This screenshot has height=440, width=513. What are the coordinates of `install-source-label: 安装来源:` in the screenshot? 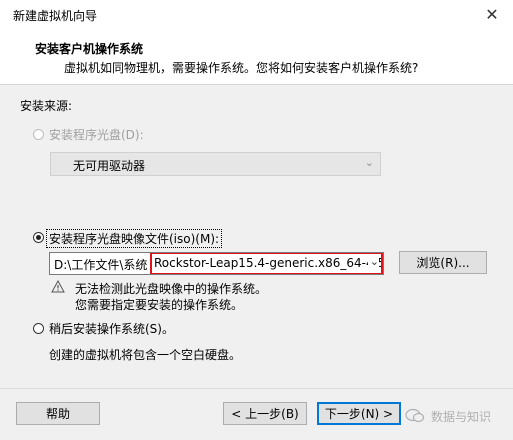 It's located at (46, 106).